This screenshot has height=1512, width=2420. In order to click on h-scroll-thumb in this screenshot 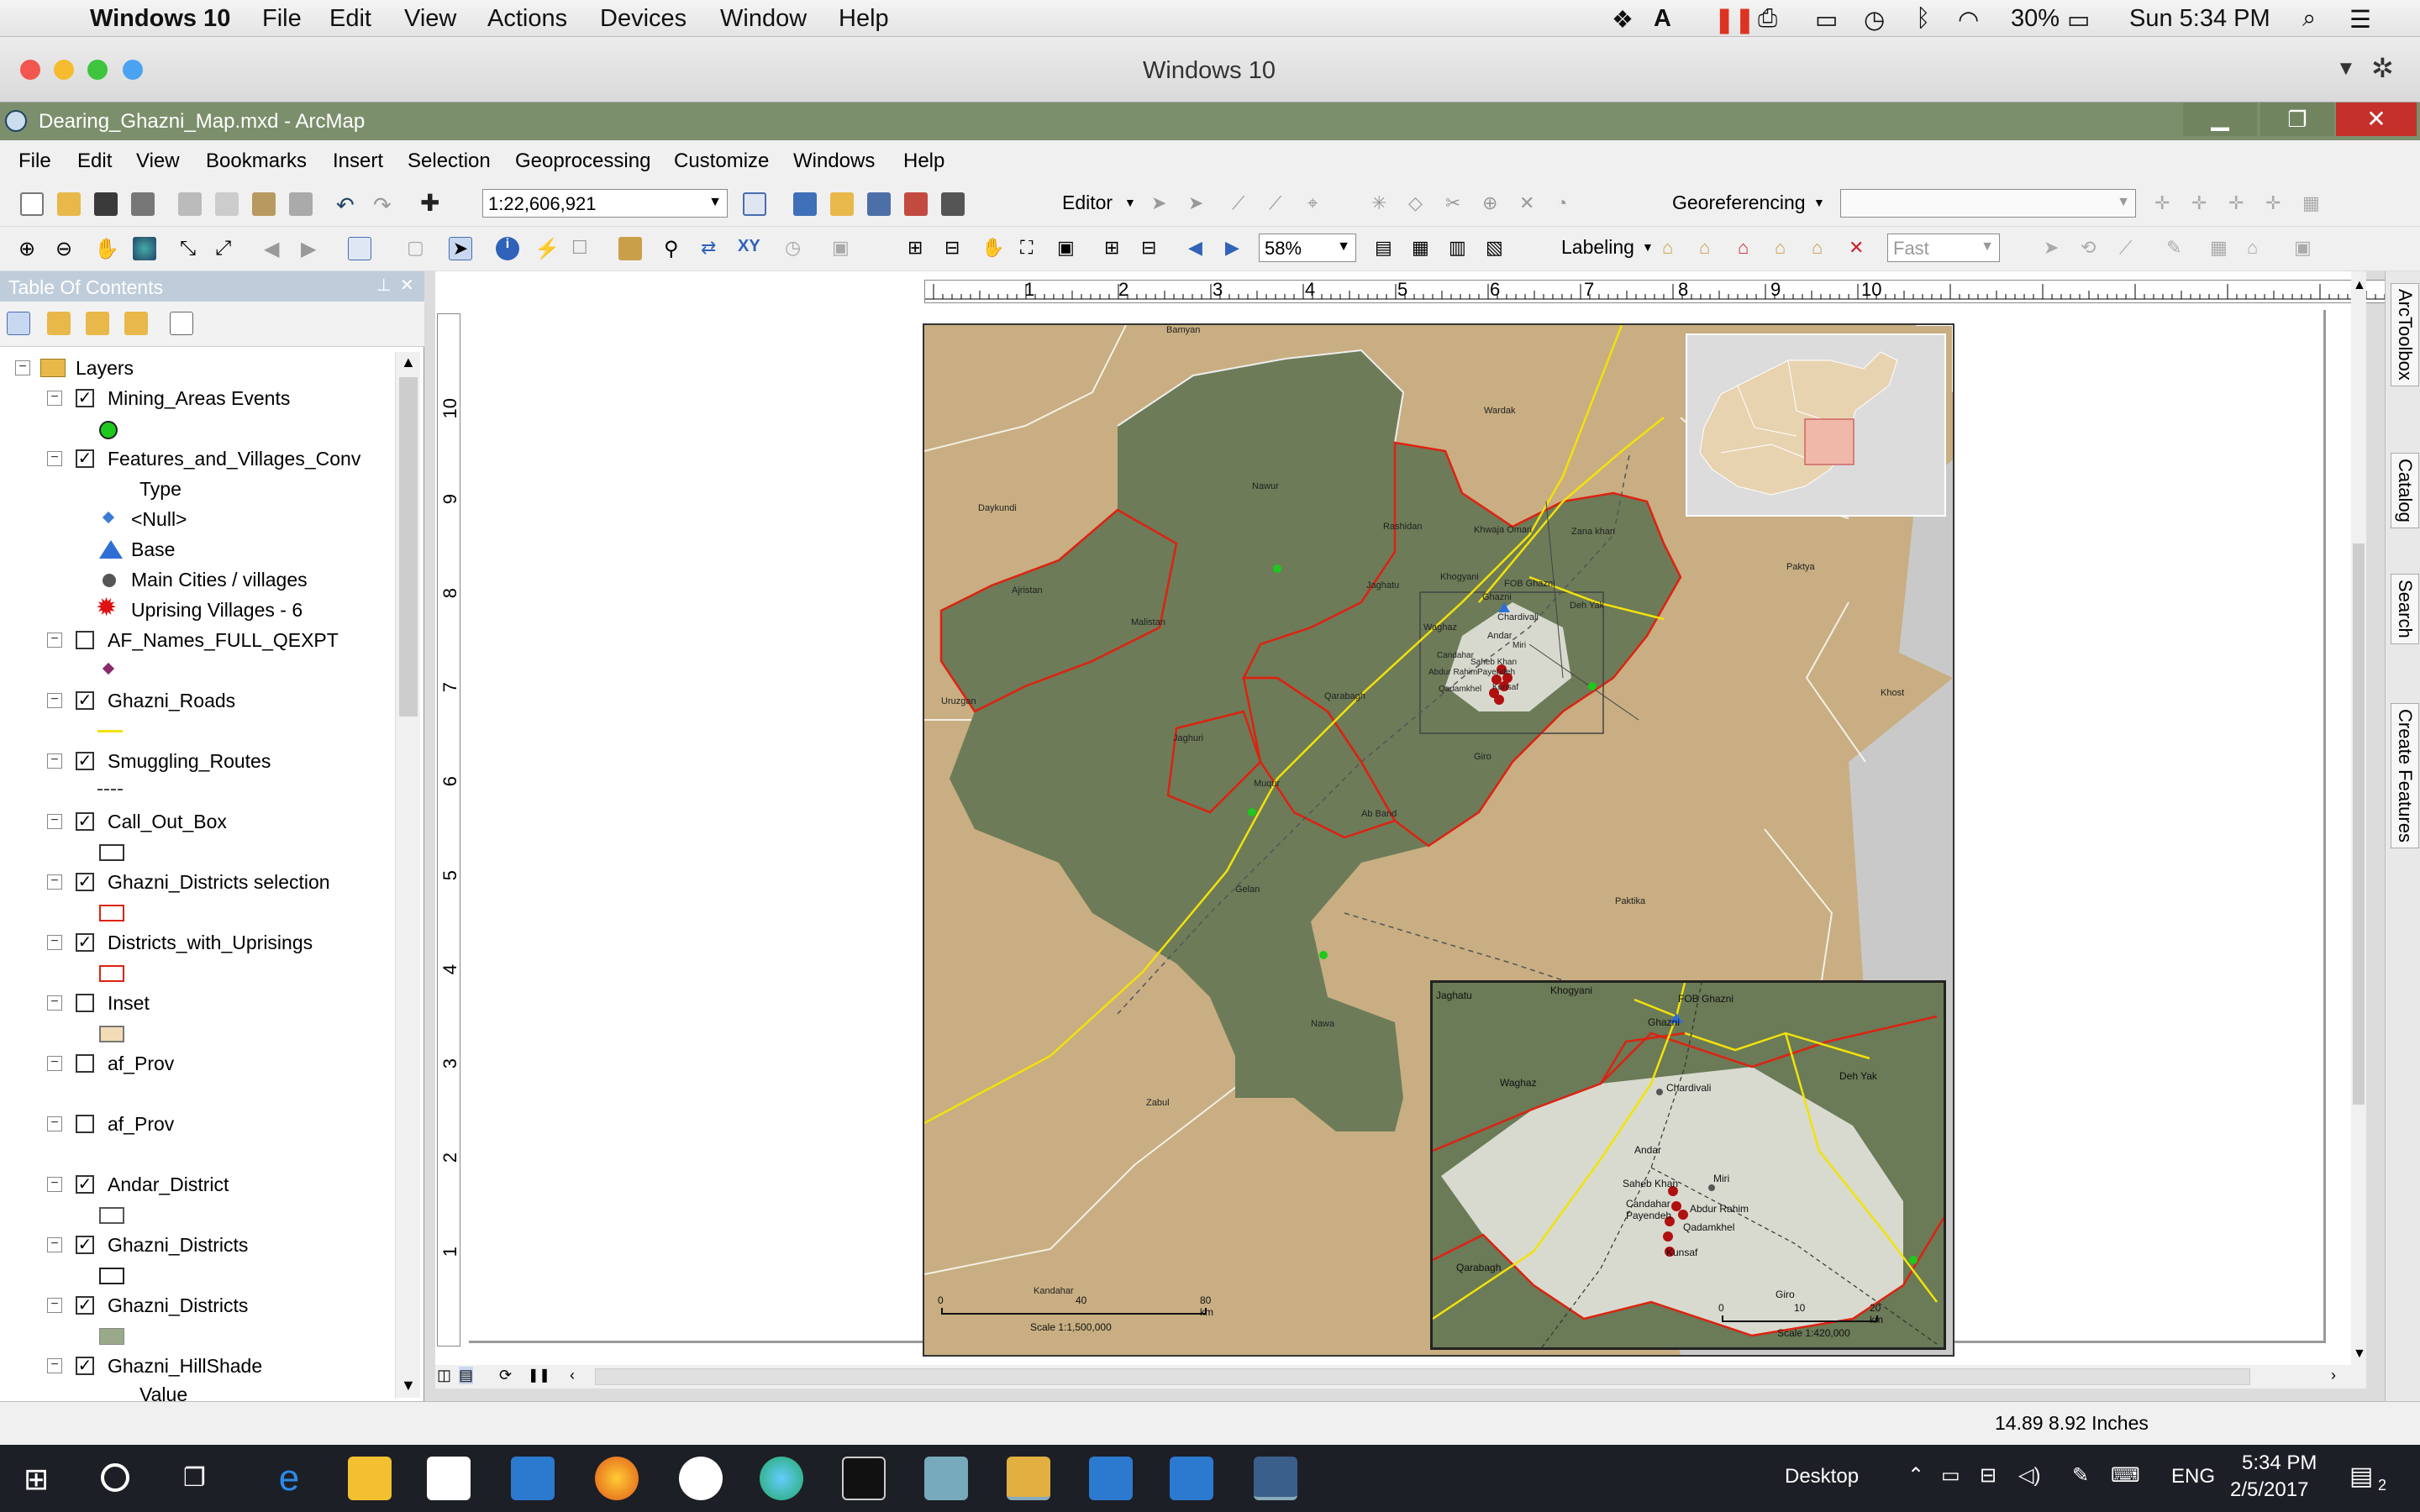, I will do `click(1422, 1376)`.